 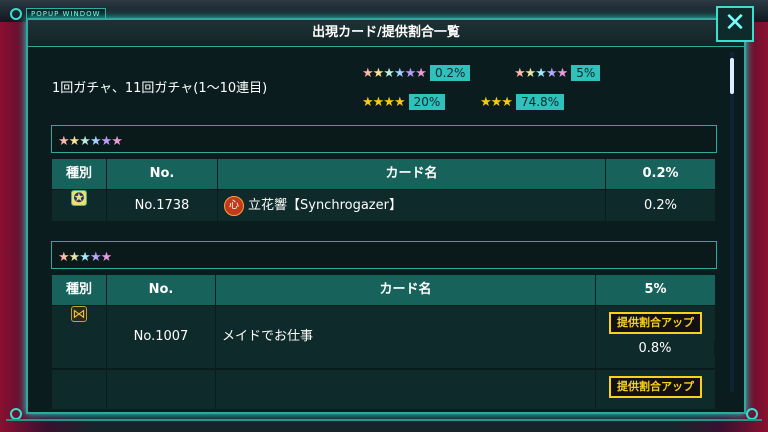 I want to click on close-button: ✕, so click(x=735, y=24).